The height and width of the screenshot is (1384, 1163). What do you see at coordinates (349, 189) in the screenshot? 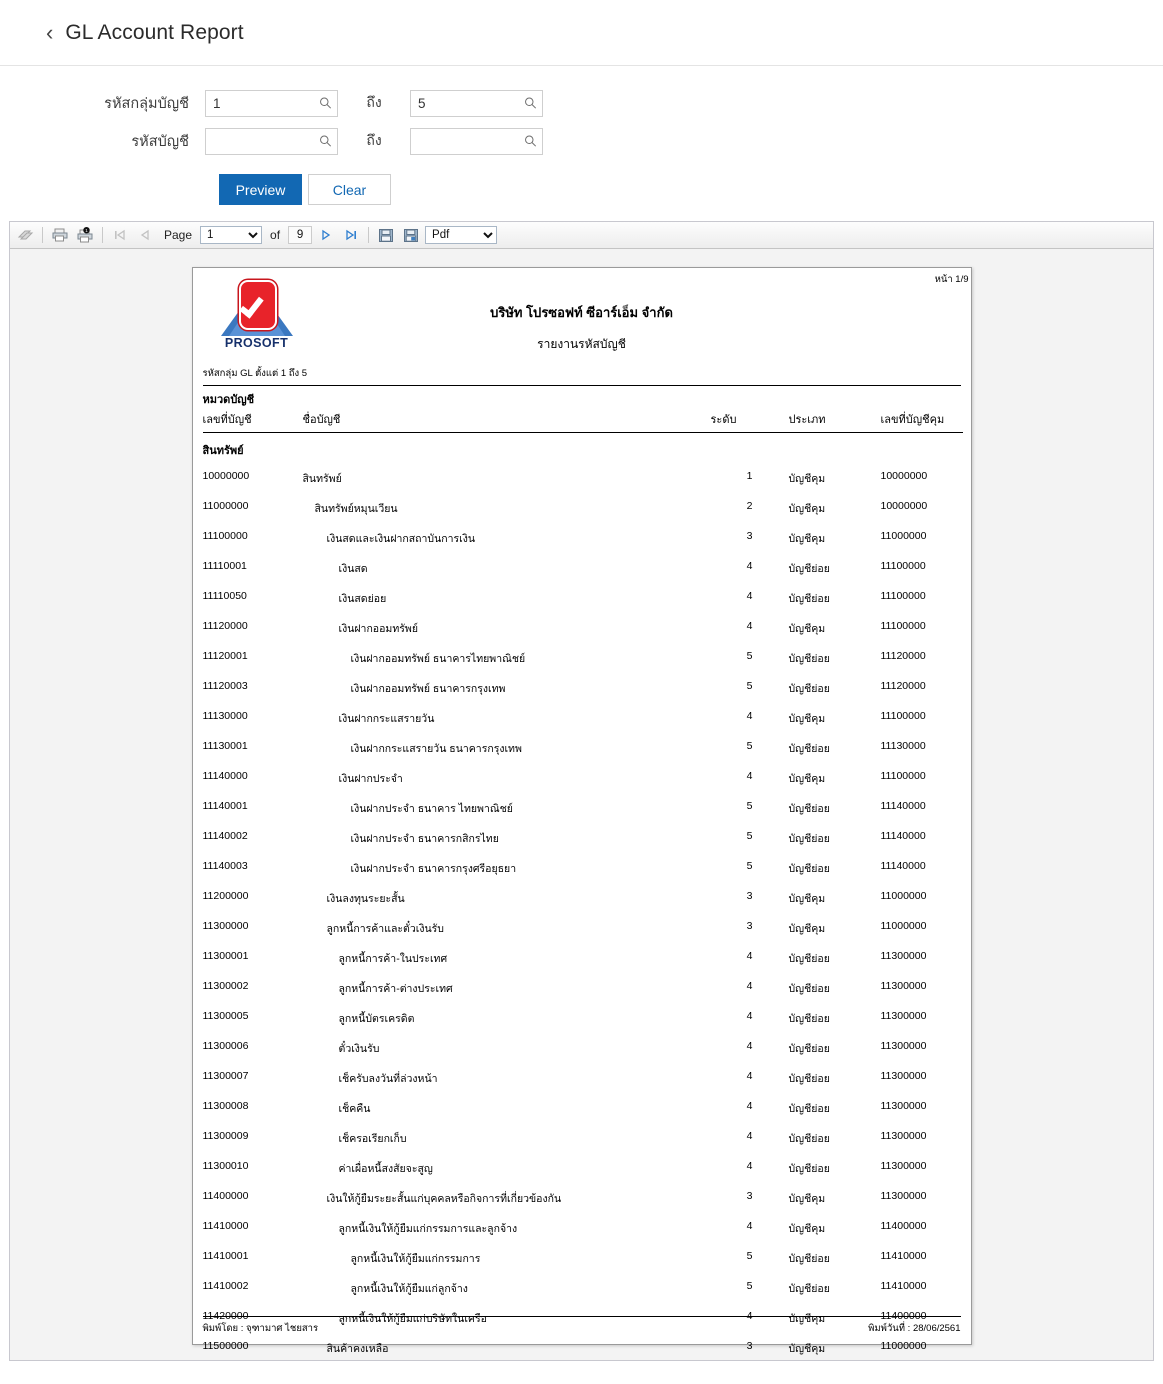
I see `clear-button: Clear` at bounding box center [349, 189].